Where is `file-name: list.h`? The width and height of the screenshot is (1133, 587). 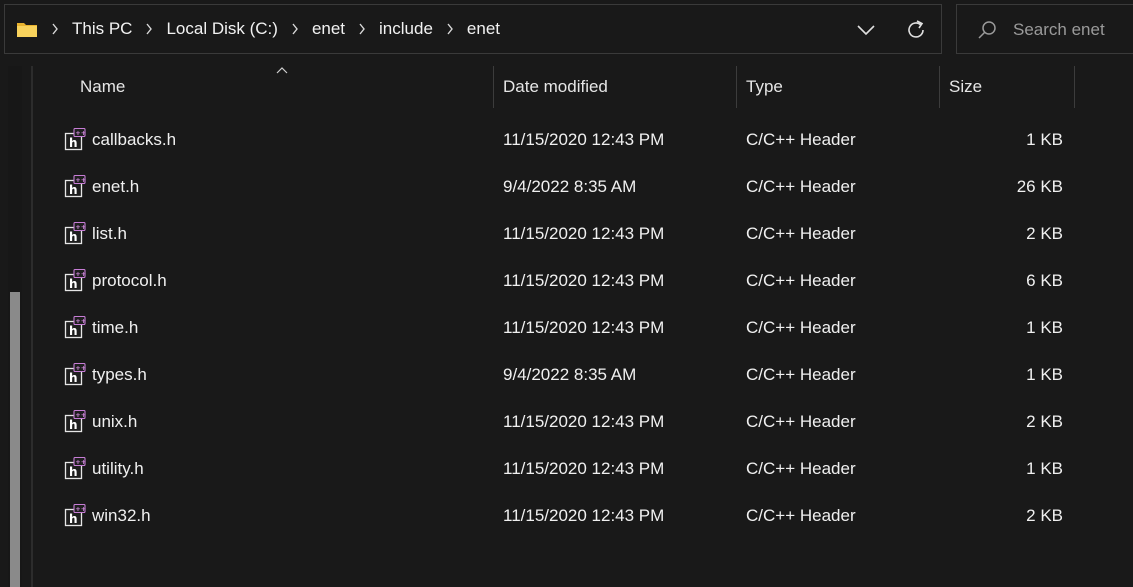
file-name: list.h is located at coordinates (109, 233).